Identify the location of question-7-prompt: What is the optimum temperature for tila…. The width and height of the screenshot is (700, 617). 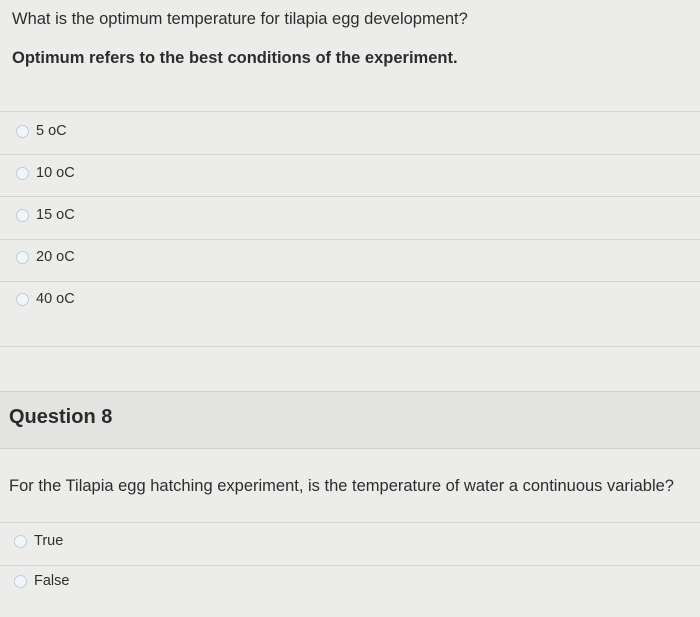
(240, 19).